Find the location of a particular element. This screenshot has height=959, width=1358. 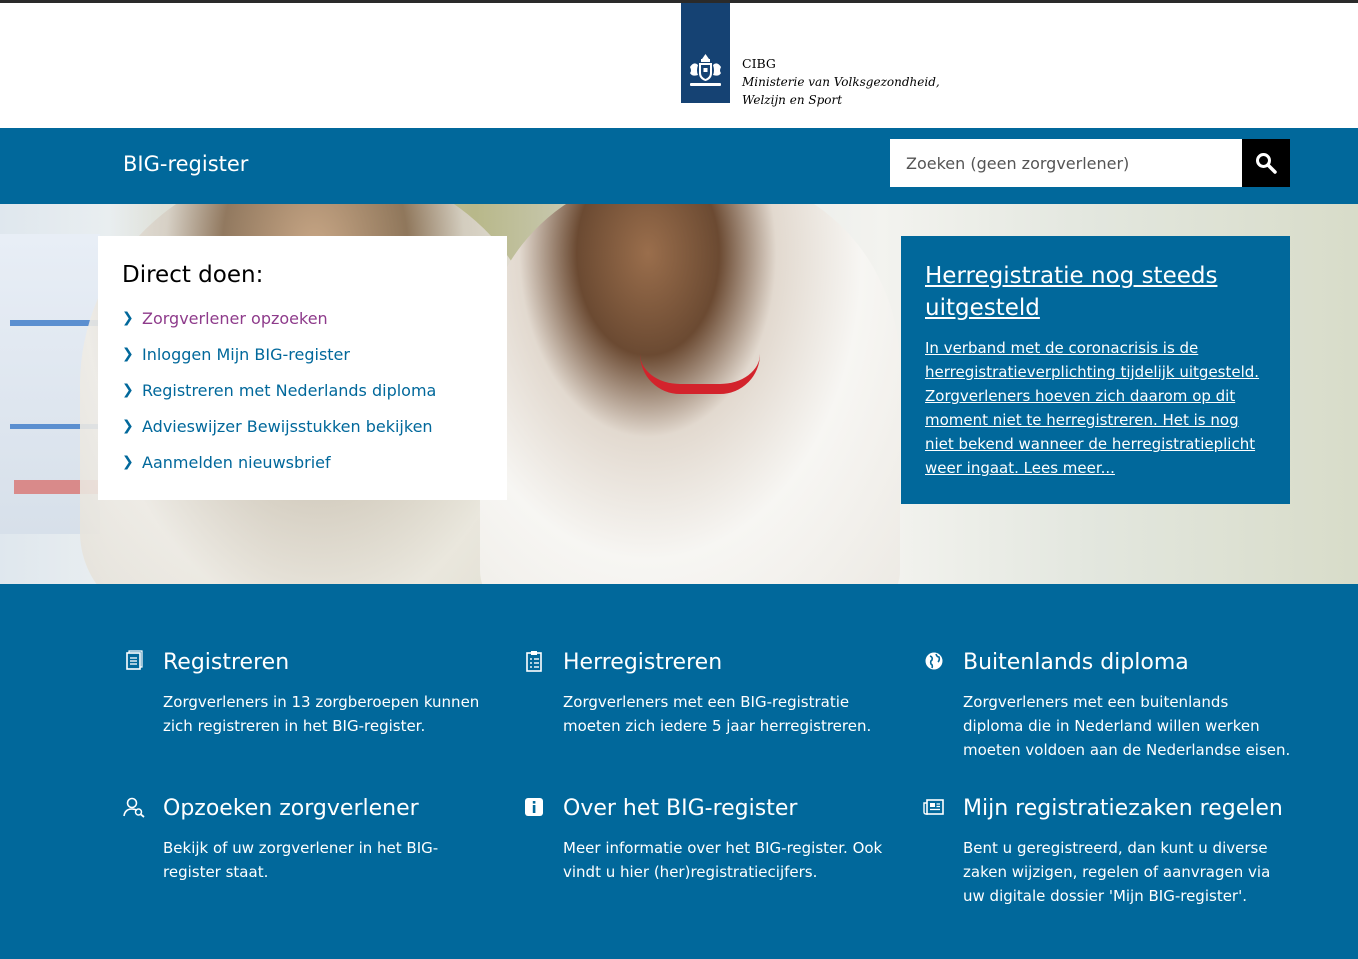

person-search-icon is located at coordinates (134, 807).